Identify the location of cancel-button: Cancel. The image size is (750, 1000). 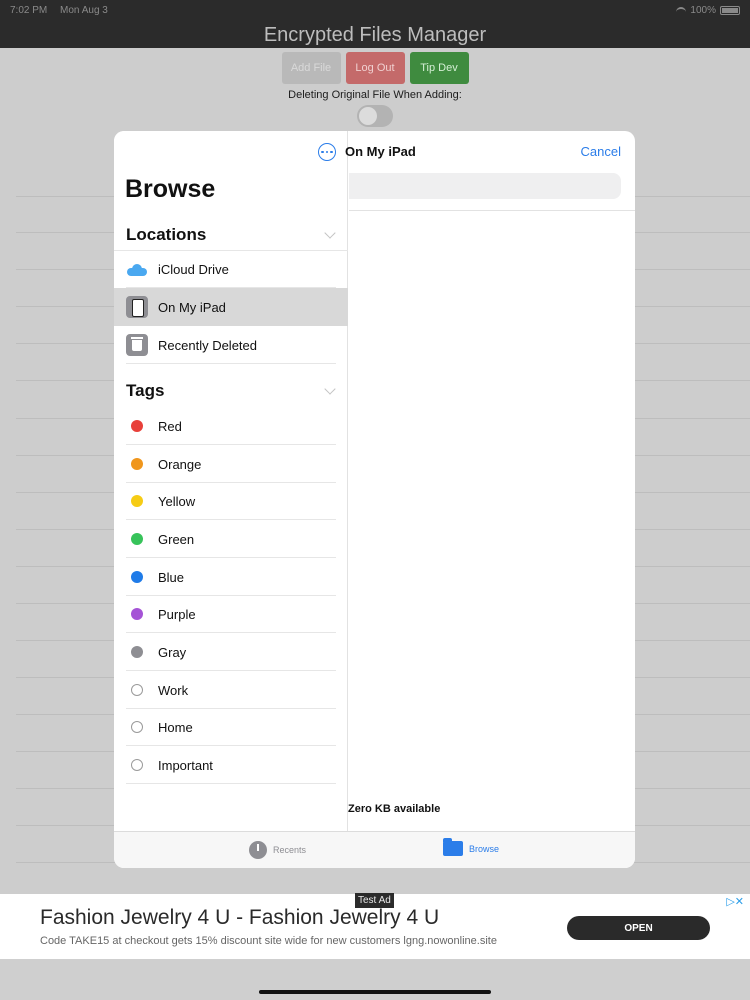
(601, 151).